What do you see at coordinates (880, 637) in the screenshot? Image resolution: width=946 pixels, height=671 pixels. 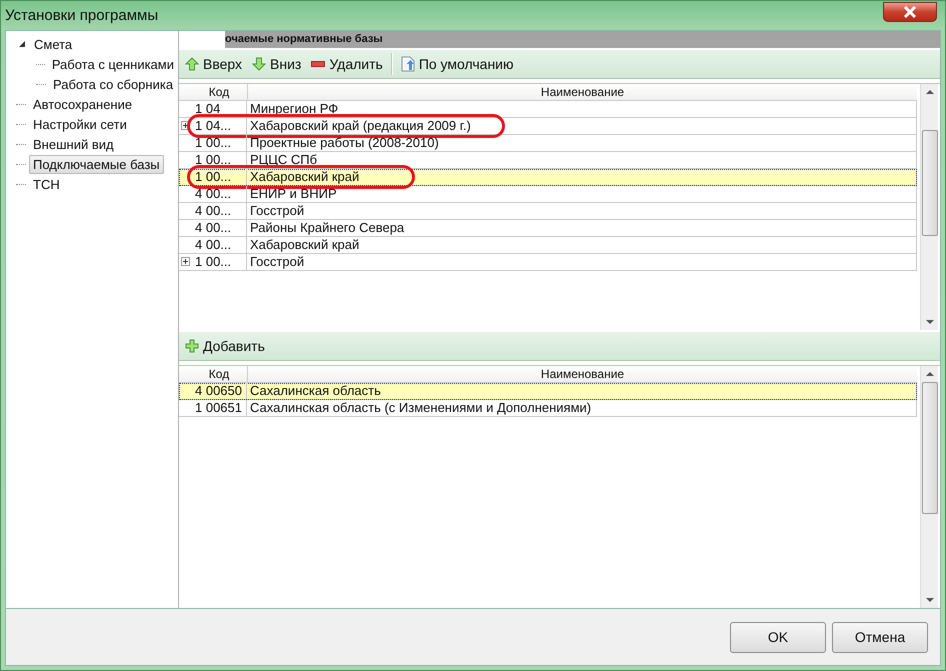 I see `cancel-button: Отмена` at bounding box center [880, 637].